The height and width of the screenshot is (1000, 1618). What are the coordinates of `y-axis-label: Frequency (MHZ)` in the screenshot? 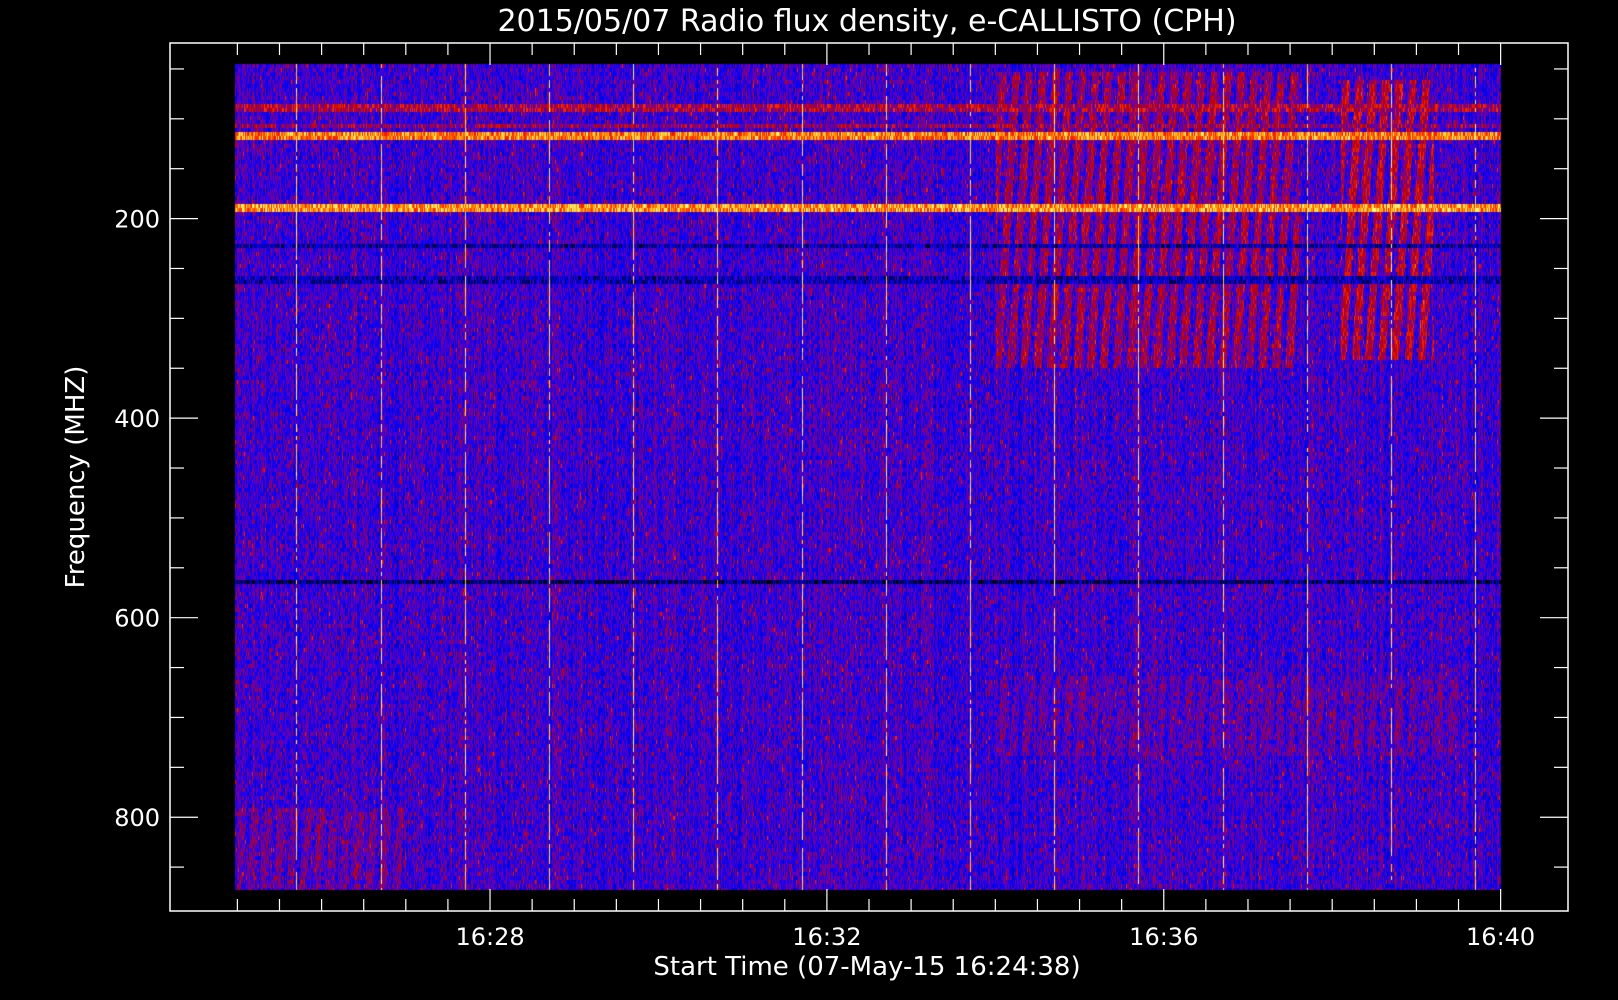 It's located at (76, 477).